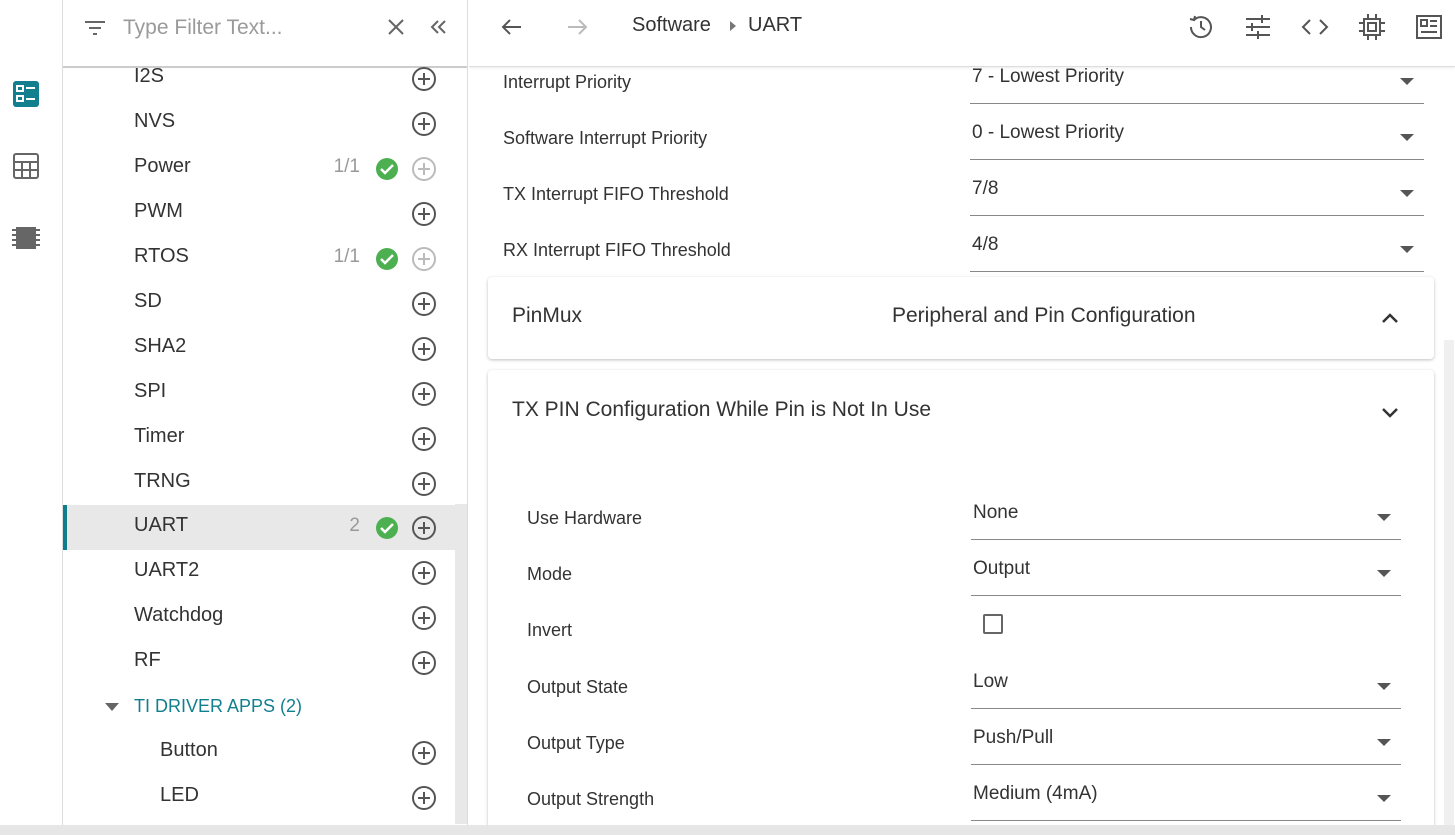 The width and height of the screenshot is (1455, 835). What do you see at coordinates (1315, 27) in the screenshot?
I see `code-icon` at bounding box center [1315, 27].